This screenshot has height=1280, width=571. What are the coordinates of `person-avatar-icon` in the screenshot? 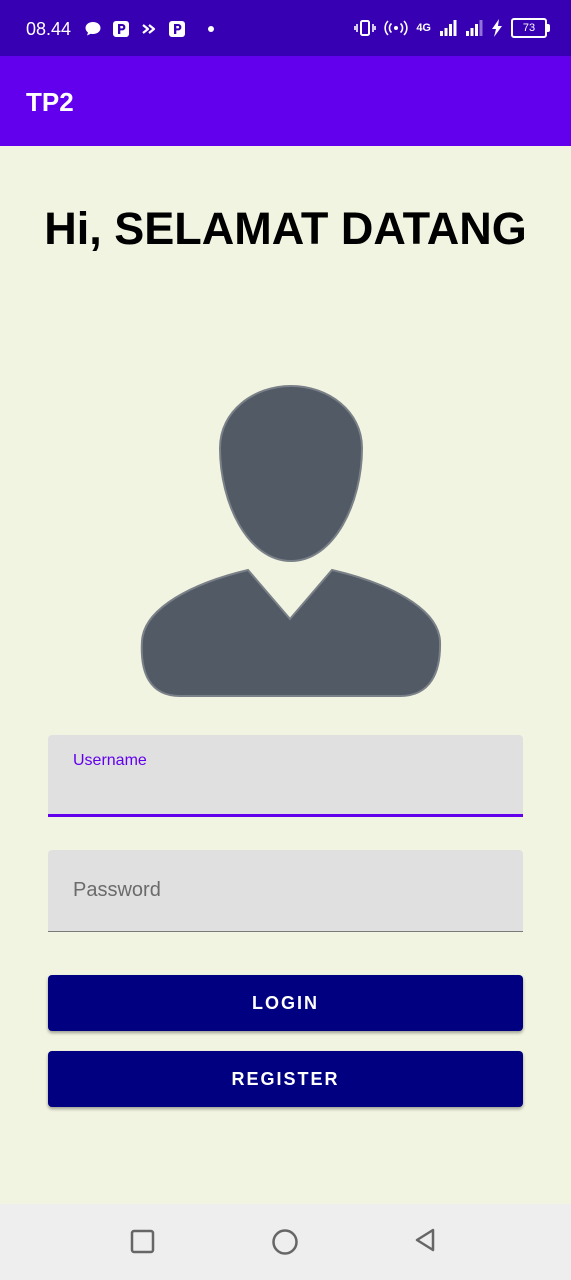 It's located at (291, 540).